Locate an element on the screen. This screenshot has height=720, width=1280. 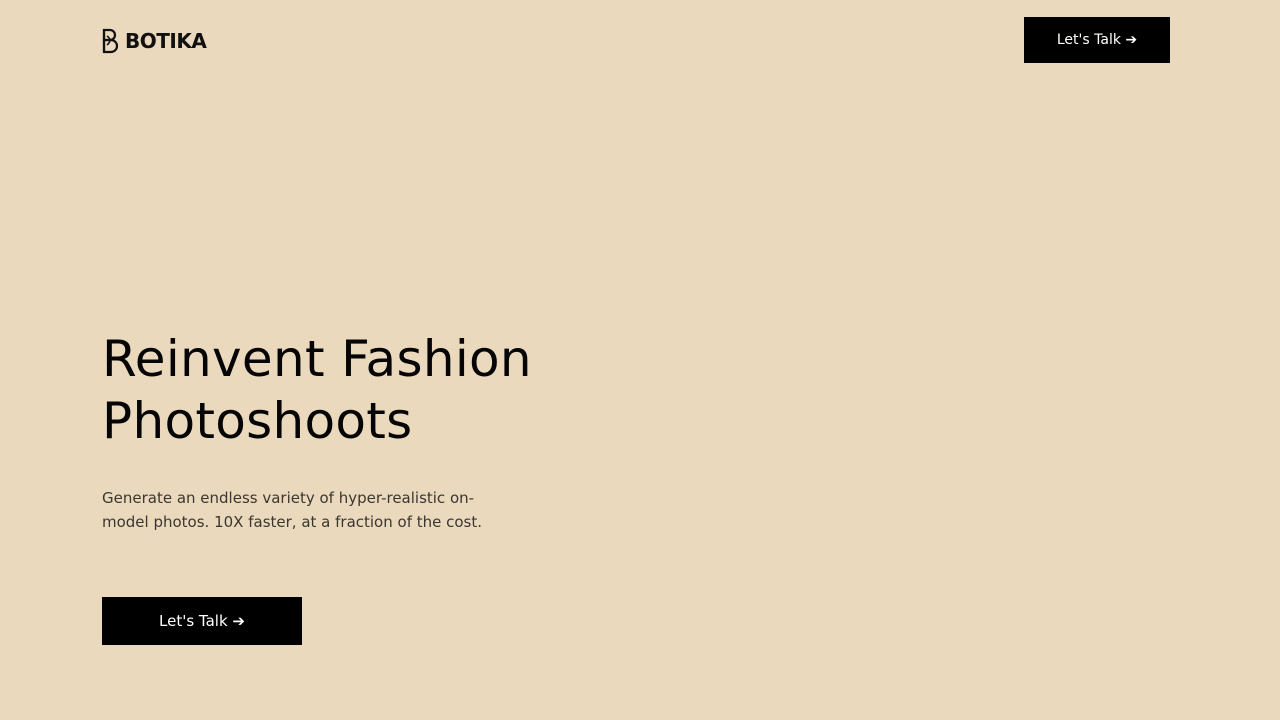
header-lets-talk-button: Let's Talk ➔ is located at coordinates (1097, 40).